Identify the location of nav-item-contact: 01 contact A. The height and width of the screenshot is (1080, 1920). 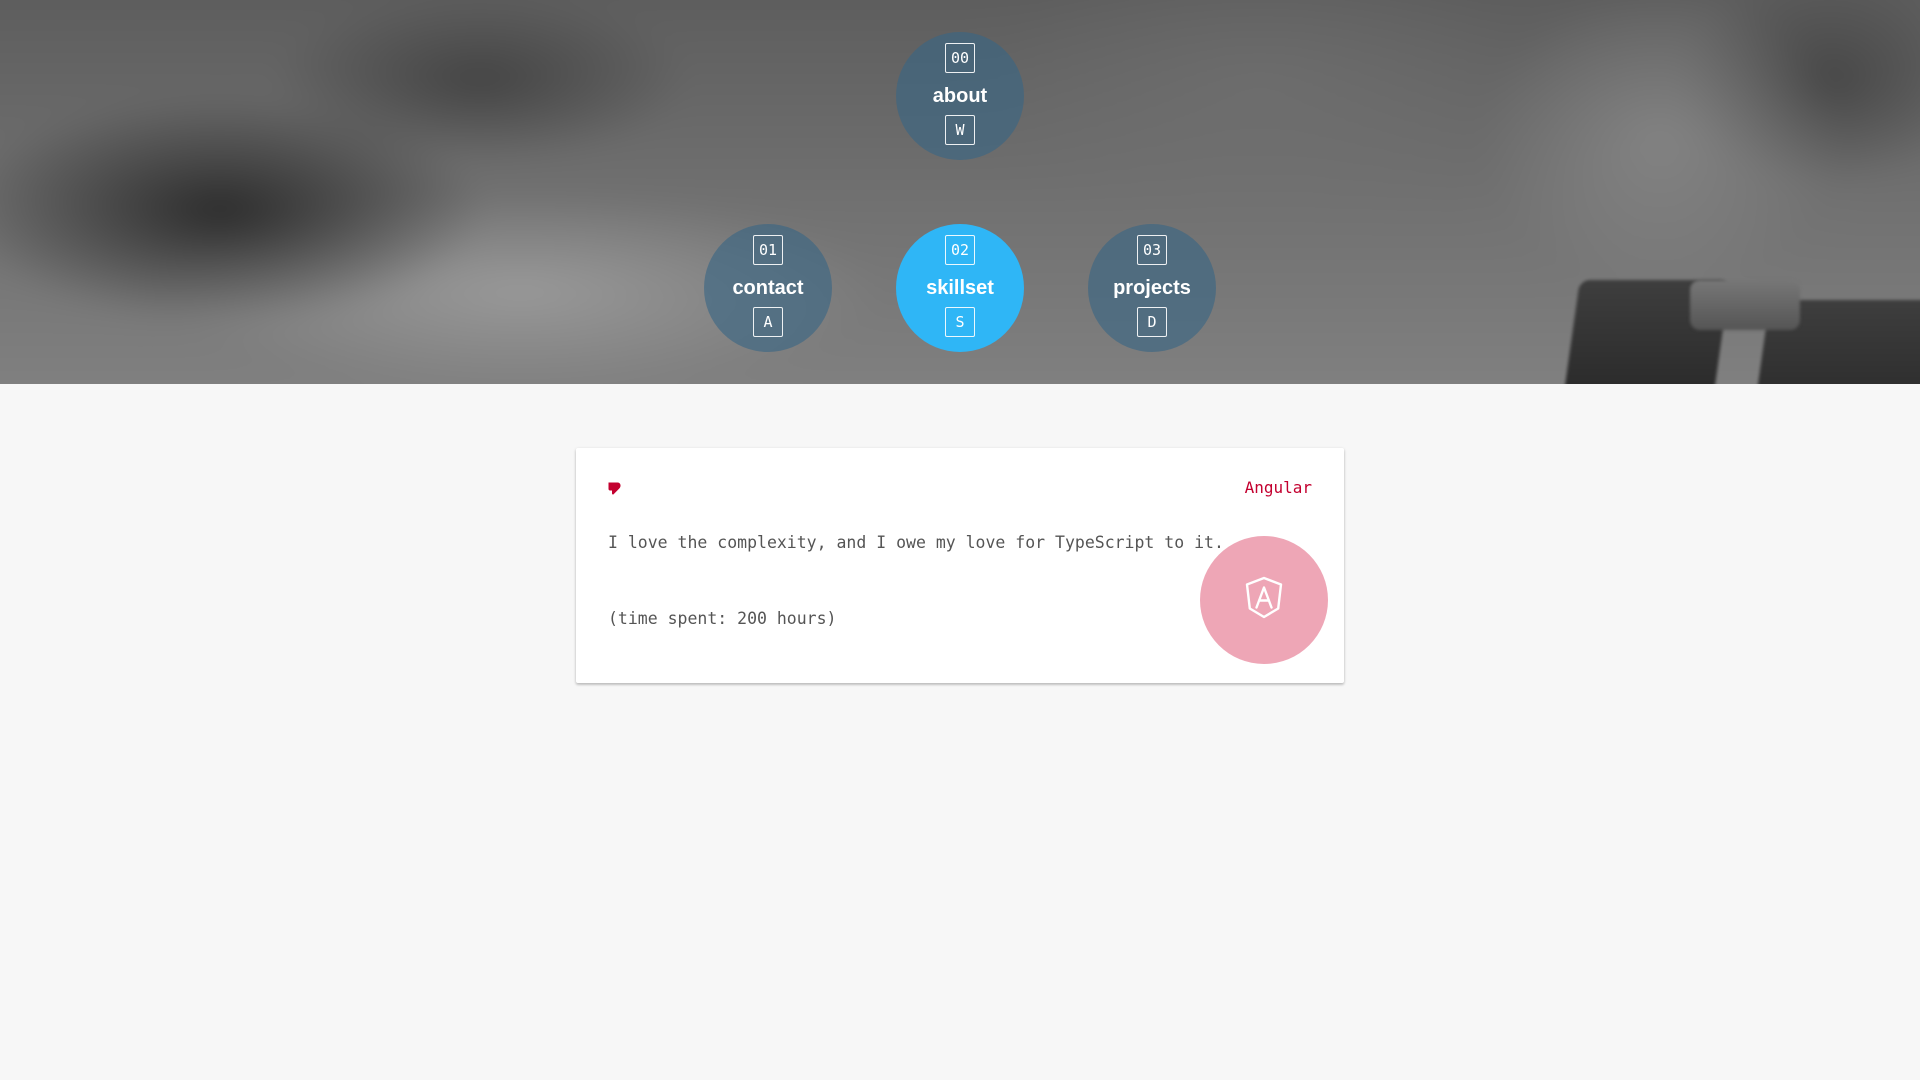
(768, 288).